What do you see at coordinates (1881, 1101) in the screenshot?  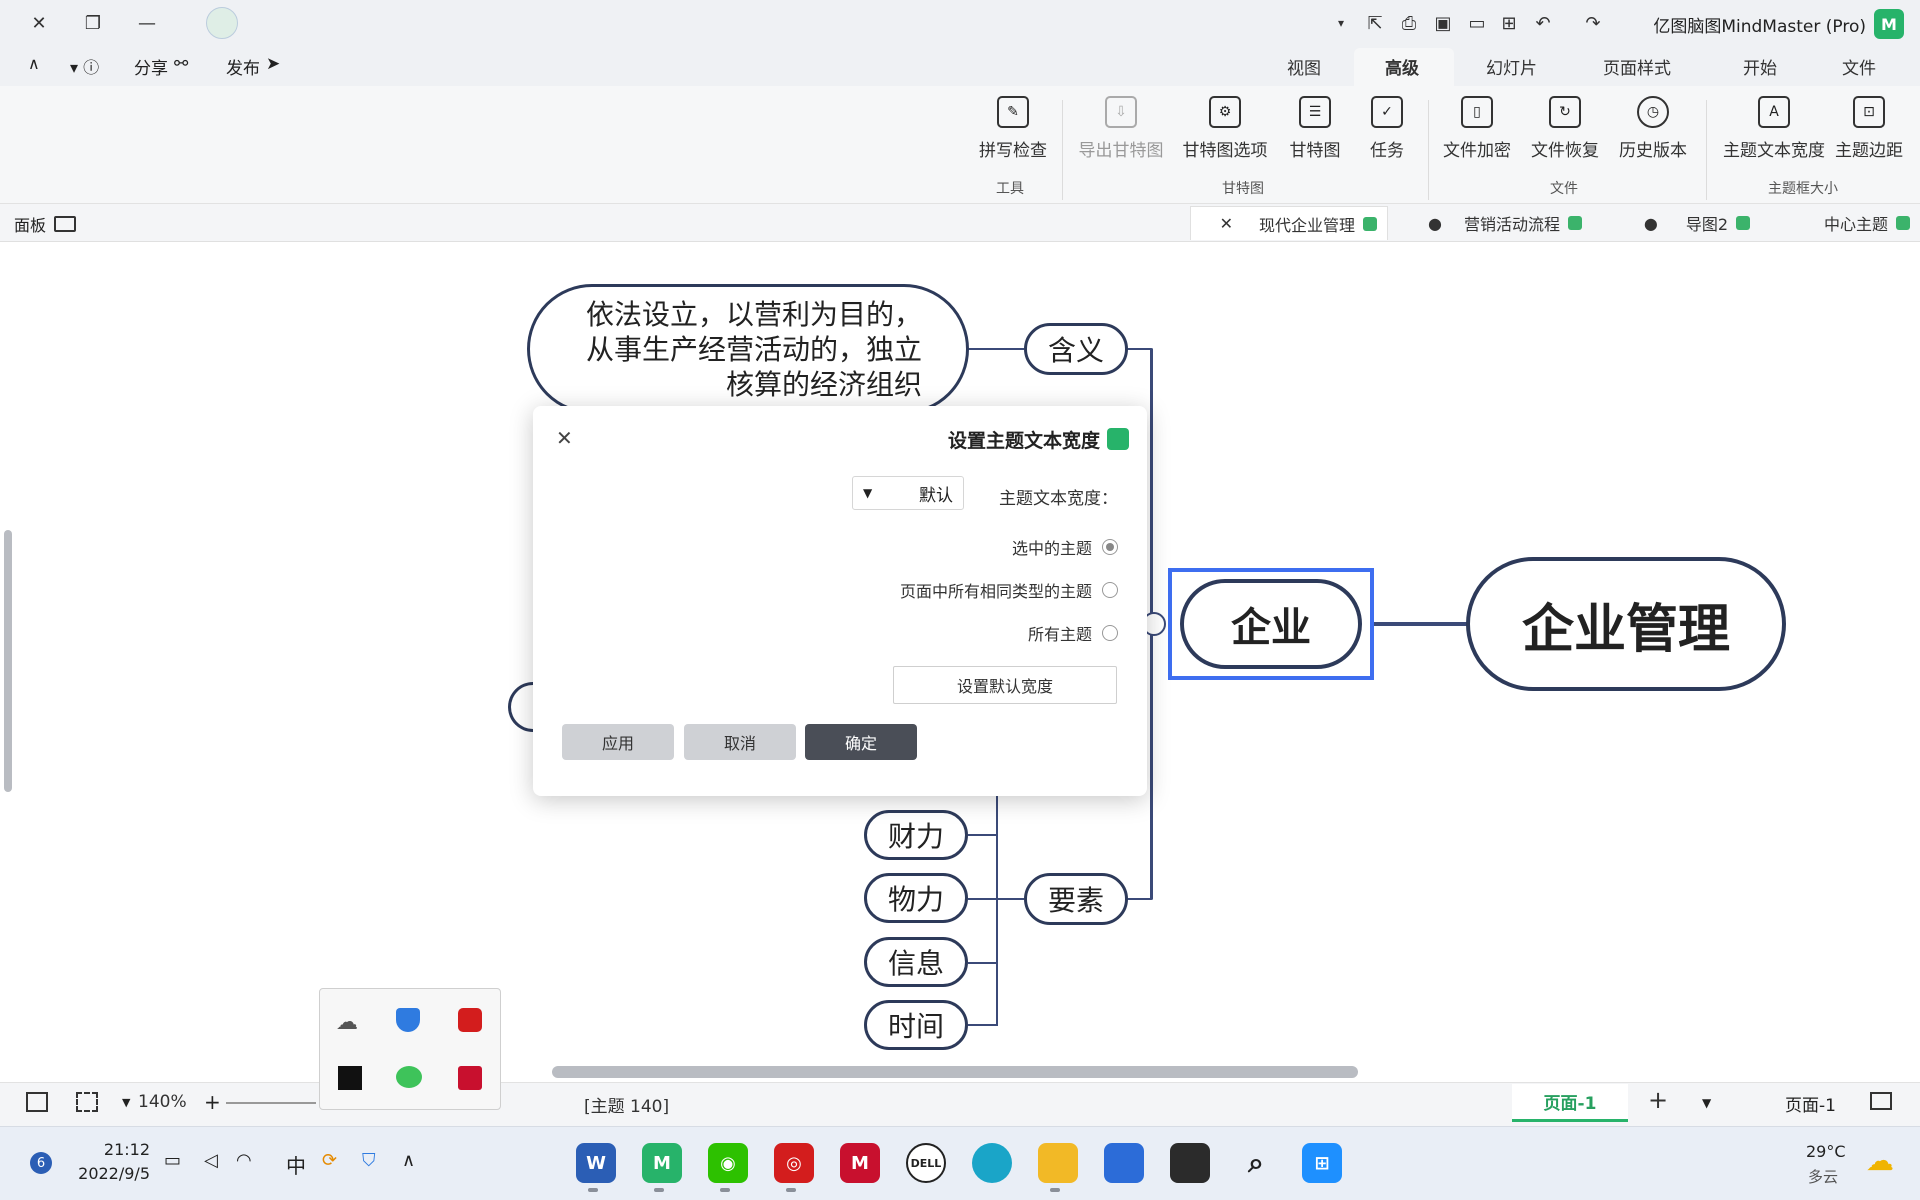 I see `layout-toggle-icon` at bounding box center [1881, 1101].